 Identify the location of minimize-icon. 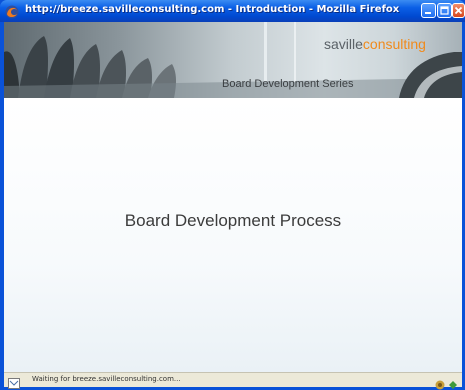
(428, 13).